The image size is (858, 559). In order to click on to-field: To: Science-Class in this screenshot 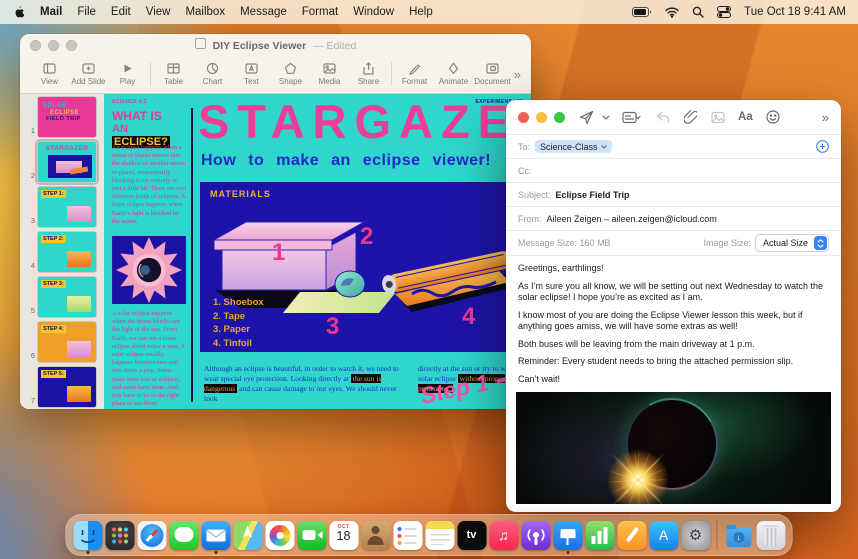, I will do `click(673, 146)`.